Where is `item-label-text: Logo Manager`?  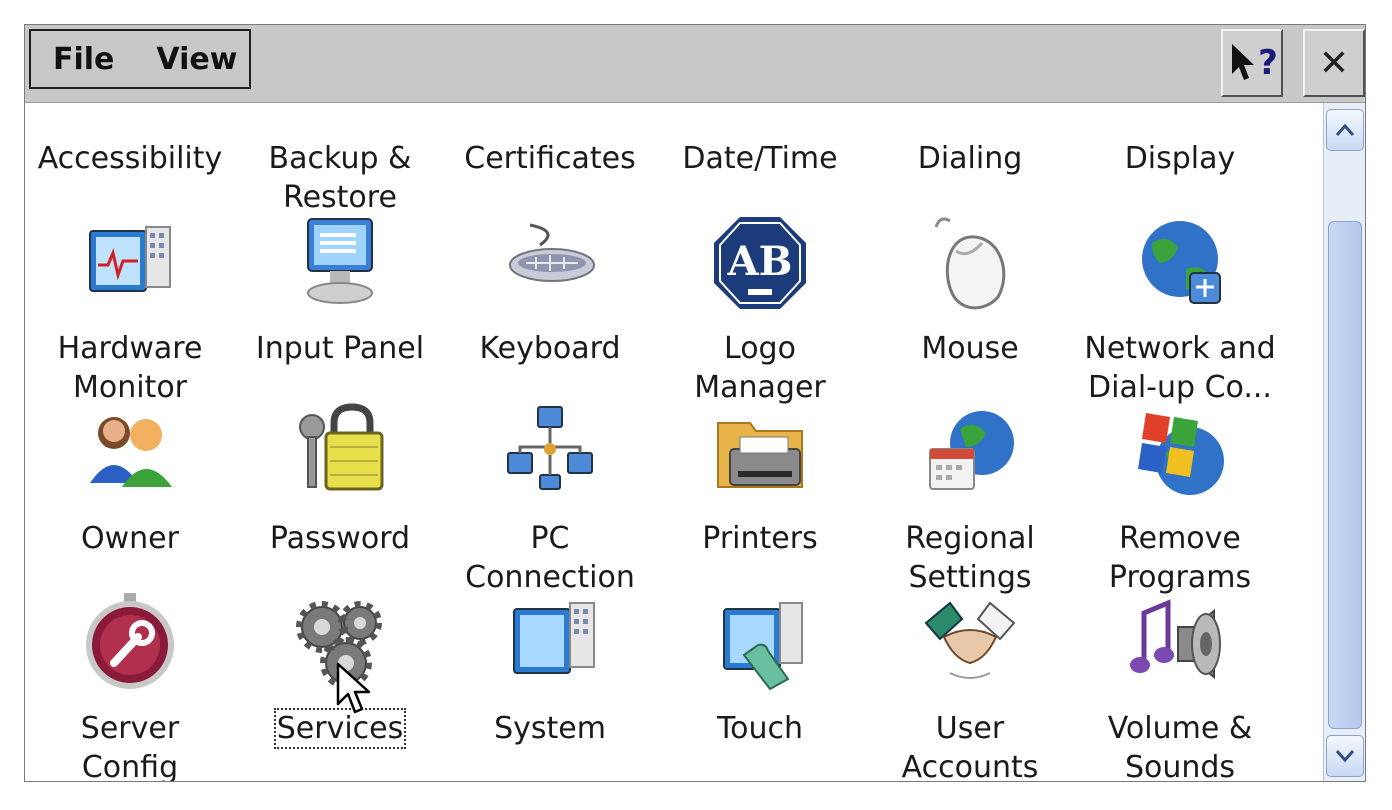
item-label-text: Logo Manager is located at coordinates (760, 368).